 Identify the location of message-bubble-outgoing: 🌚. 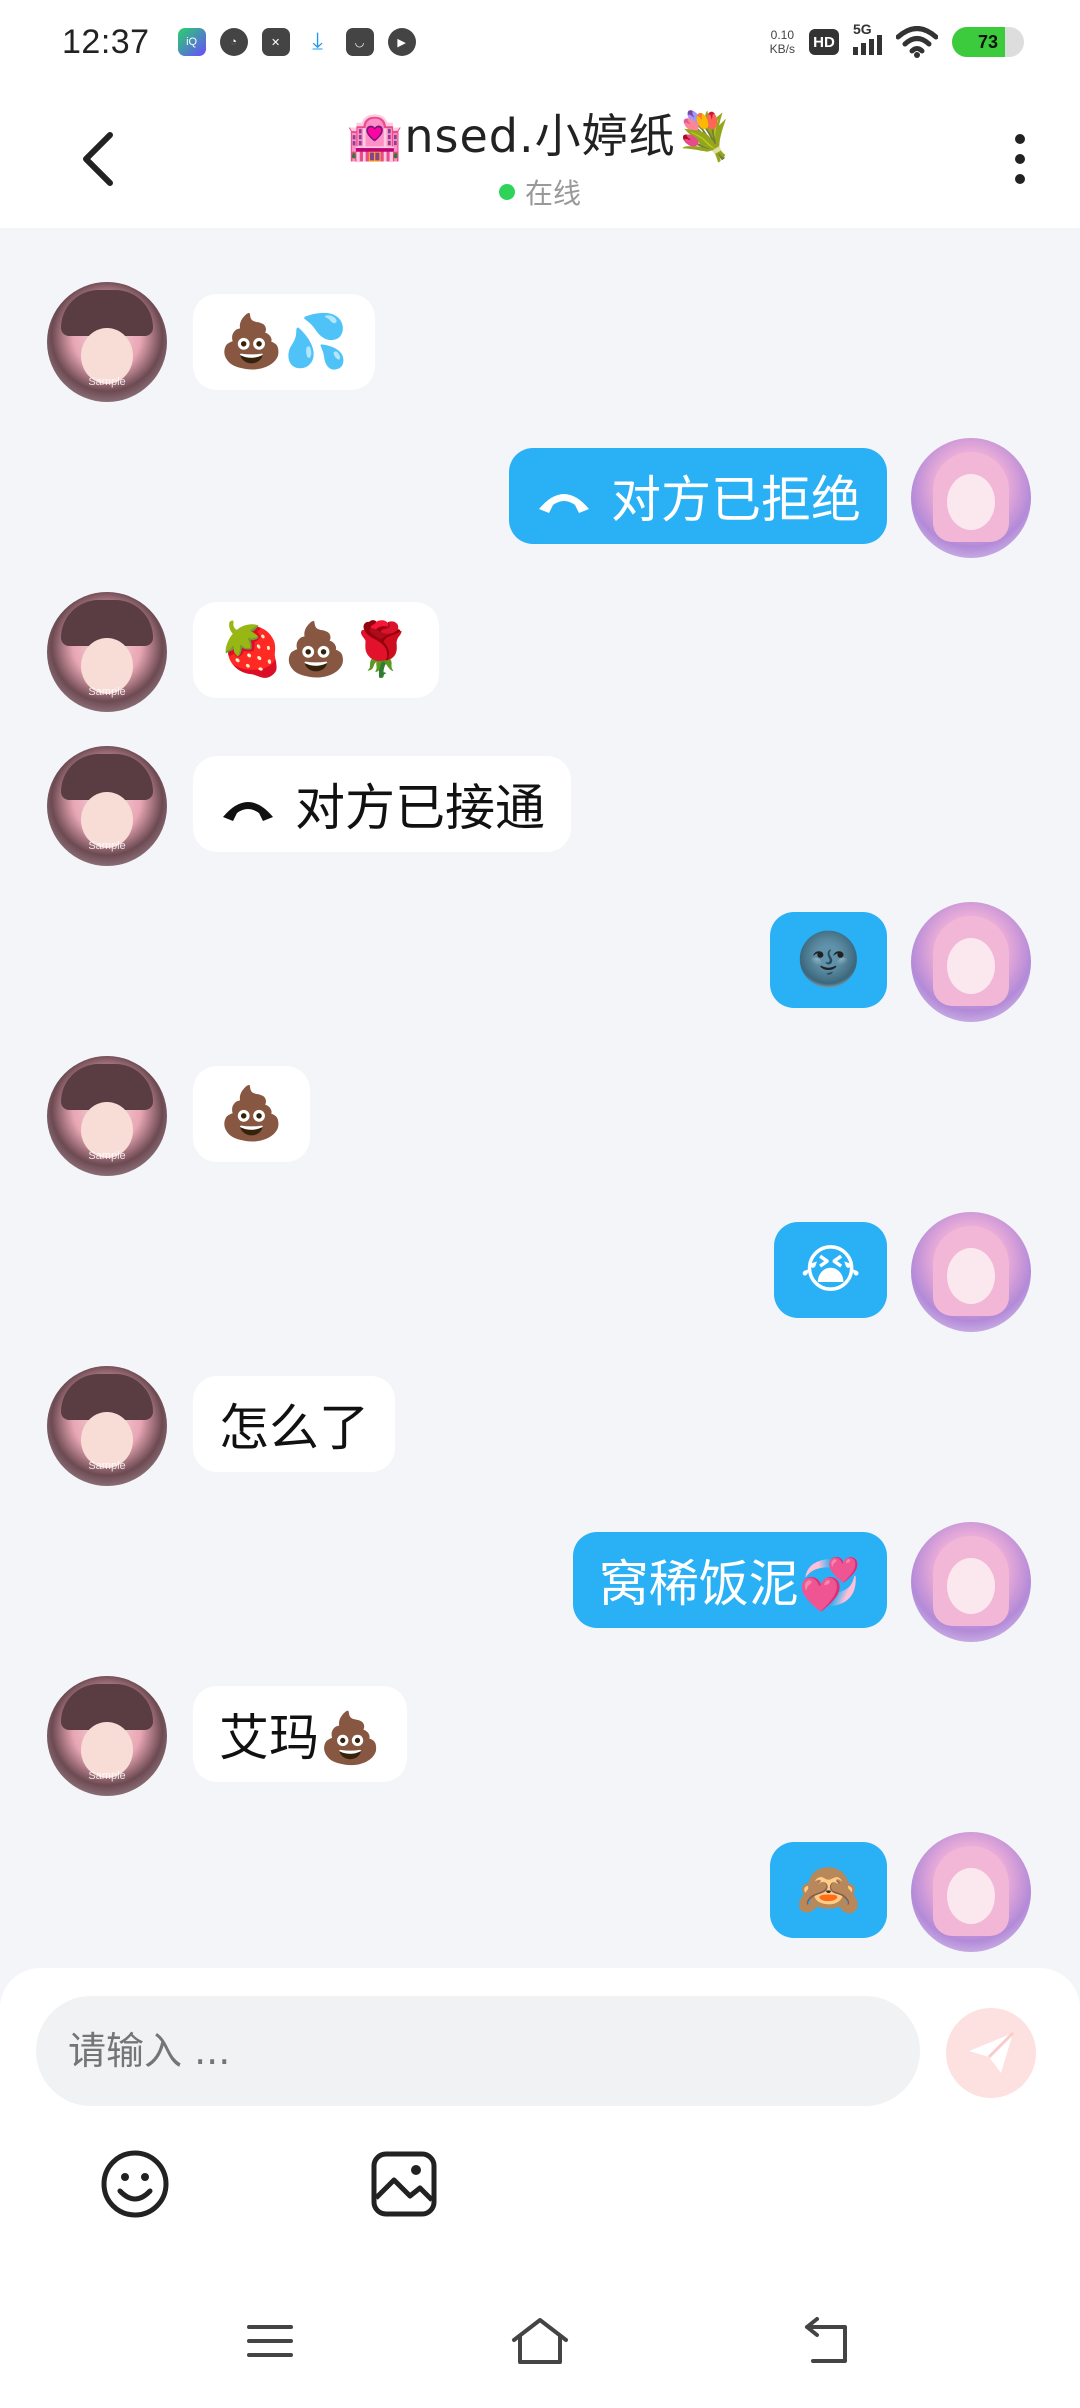
(828, 960).